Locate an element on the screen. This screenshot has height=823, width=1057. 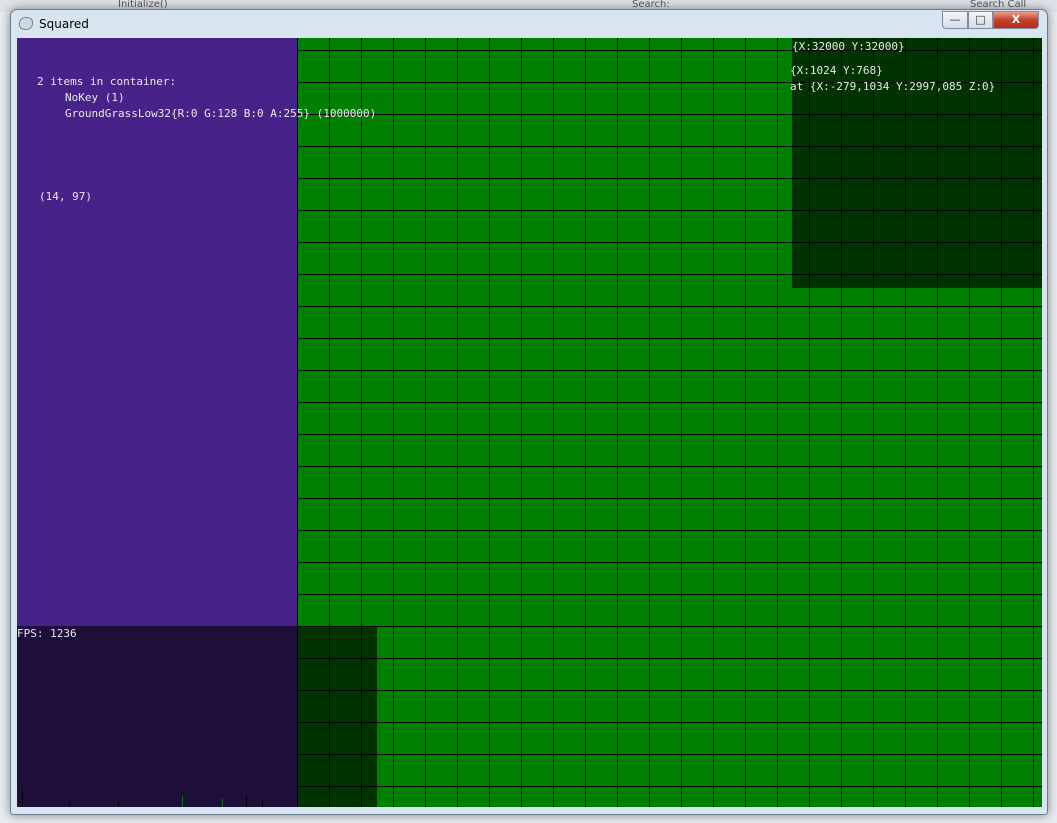
window-title: Squared is located at coordinates (64, 24).